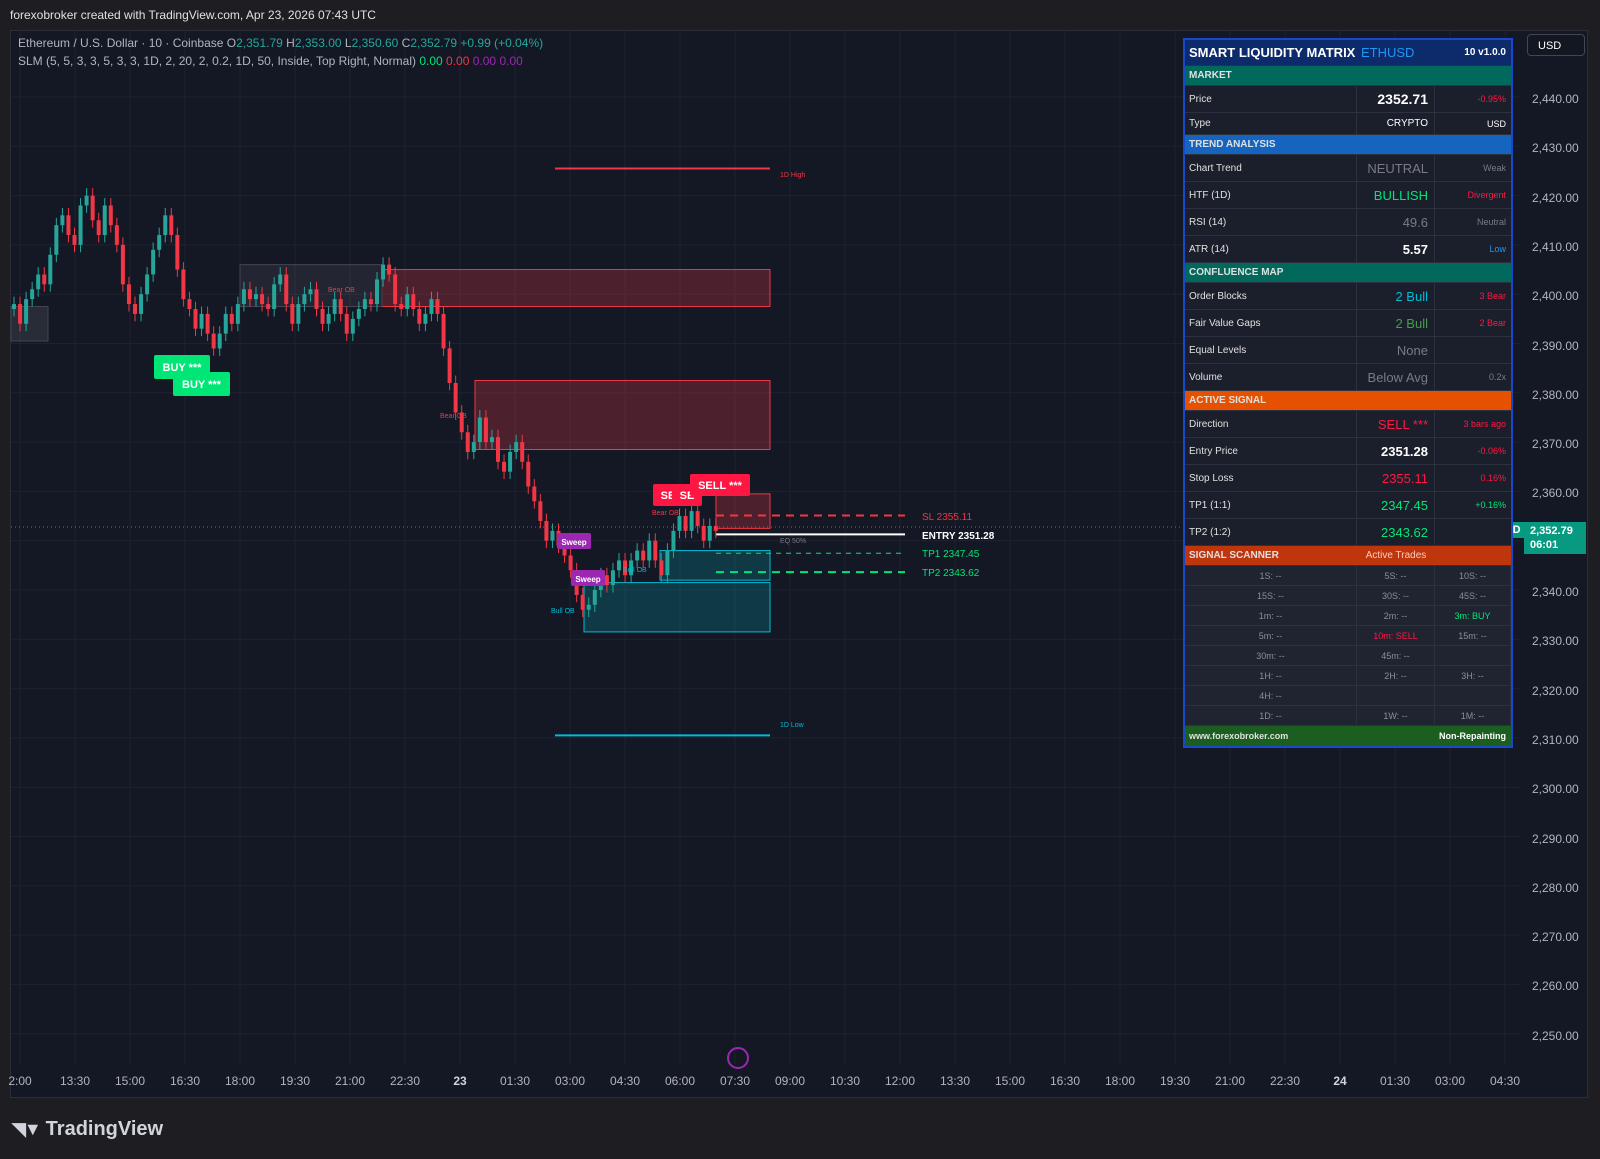 The width and height of the screenshot is (1600, 1159). I want to click on sweep-label: Sweep, so click(587, 579).